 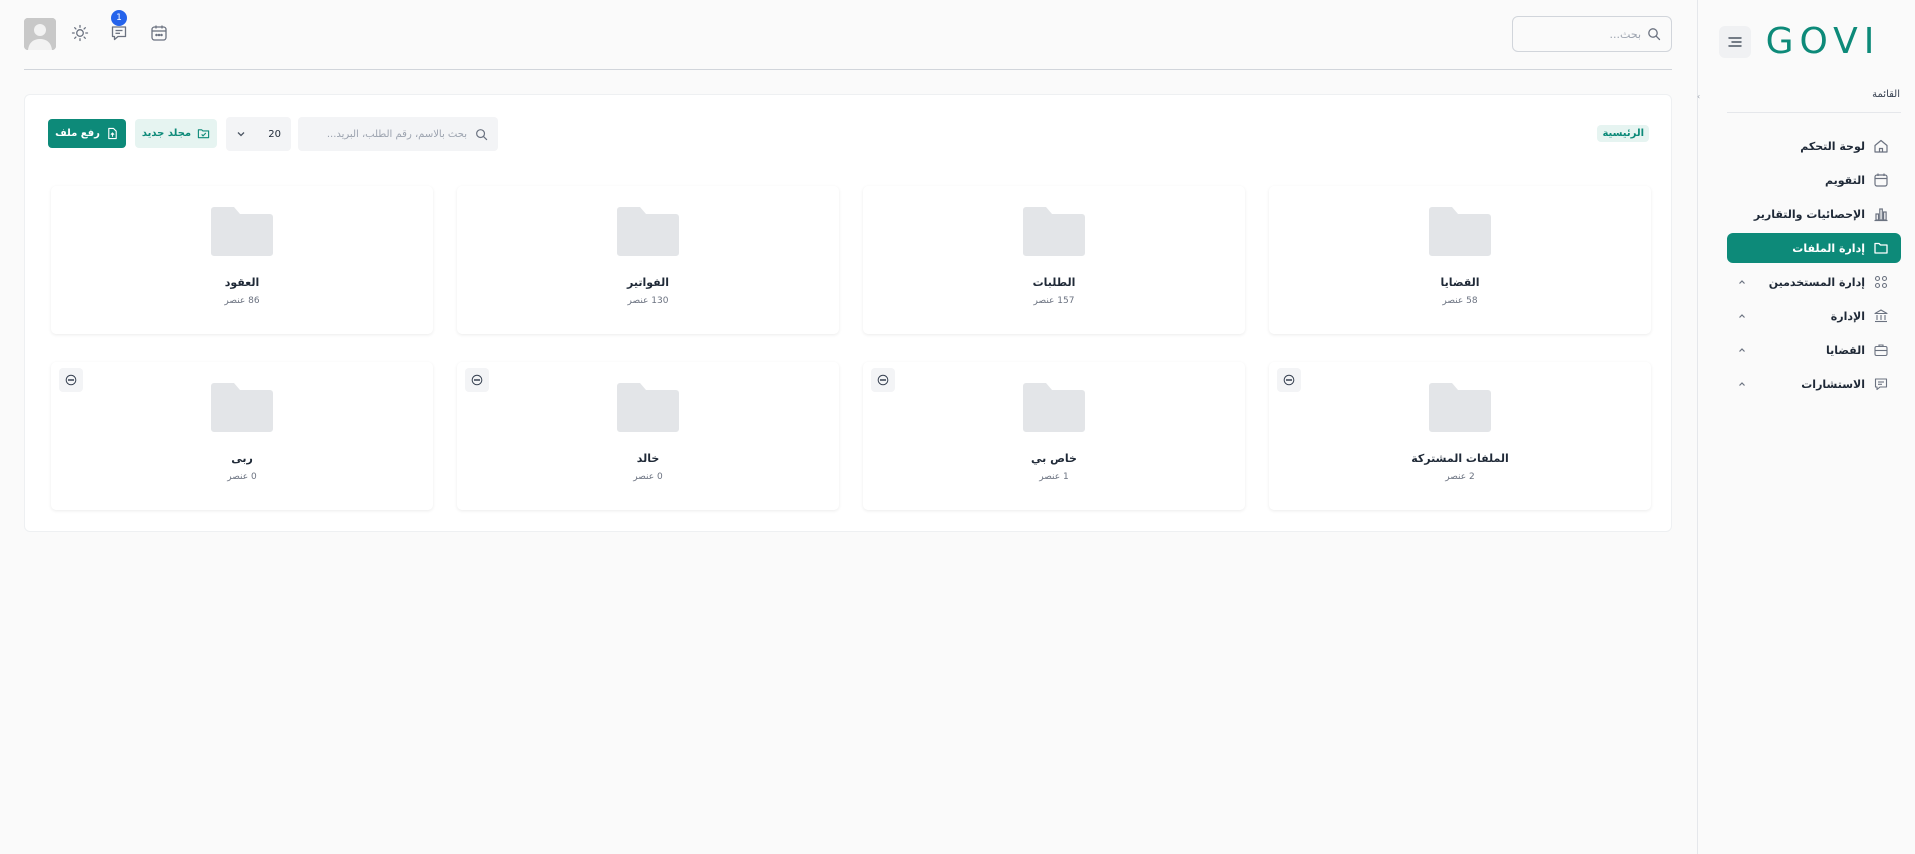 What do you see at coordinates (1814, 350) in the screenshot?
I see `sidebar-item-cases: القضايا` at bounding box center [1814, 350].